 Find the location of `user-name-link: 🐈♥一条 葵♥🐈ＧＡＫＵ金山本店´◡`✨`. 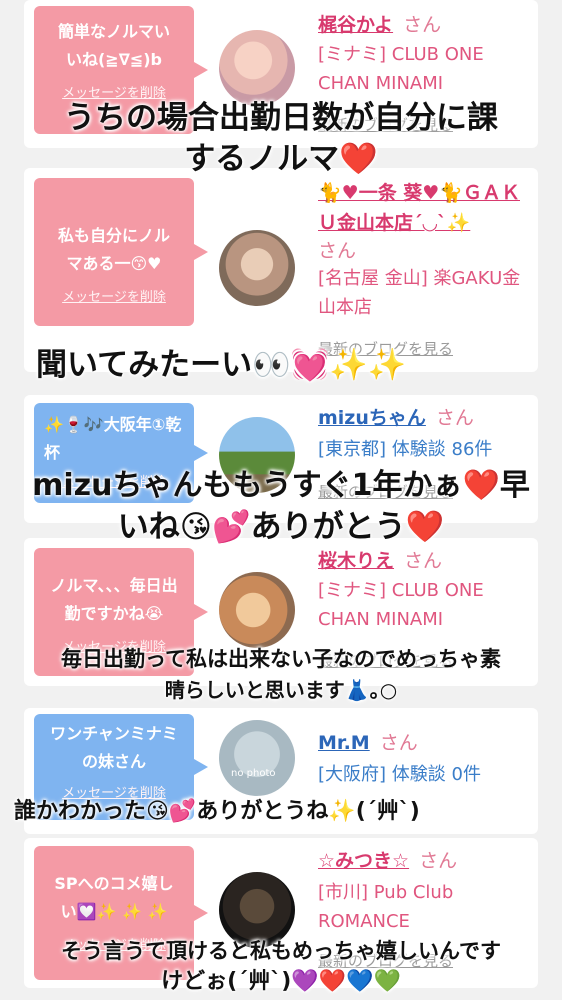

user-name-link: 🐈♥一条 葵♥🐈ＧＡＫＵ金山本店´◡`✨ is located at coordinates (419, 208).